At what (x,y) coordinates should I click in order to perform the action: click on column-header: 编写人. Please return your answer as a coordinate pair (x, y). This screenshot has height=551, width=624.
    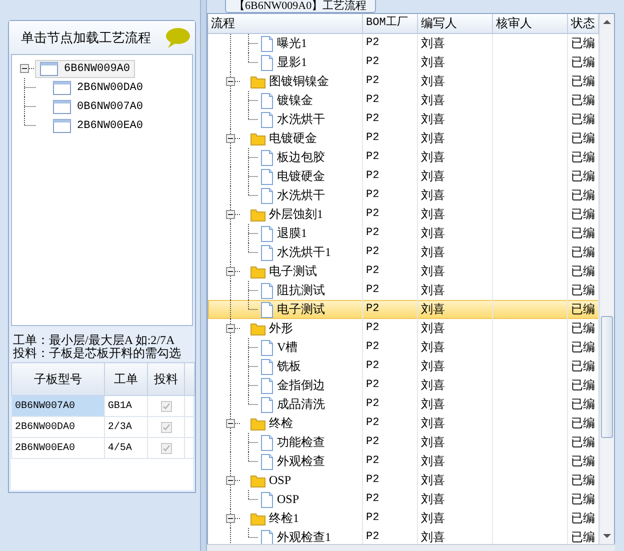
    Looking at the image, I should click on (455, 23).